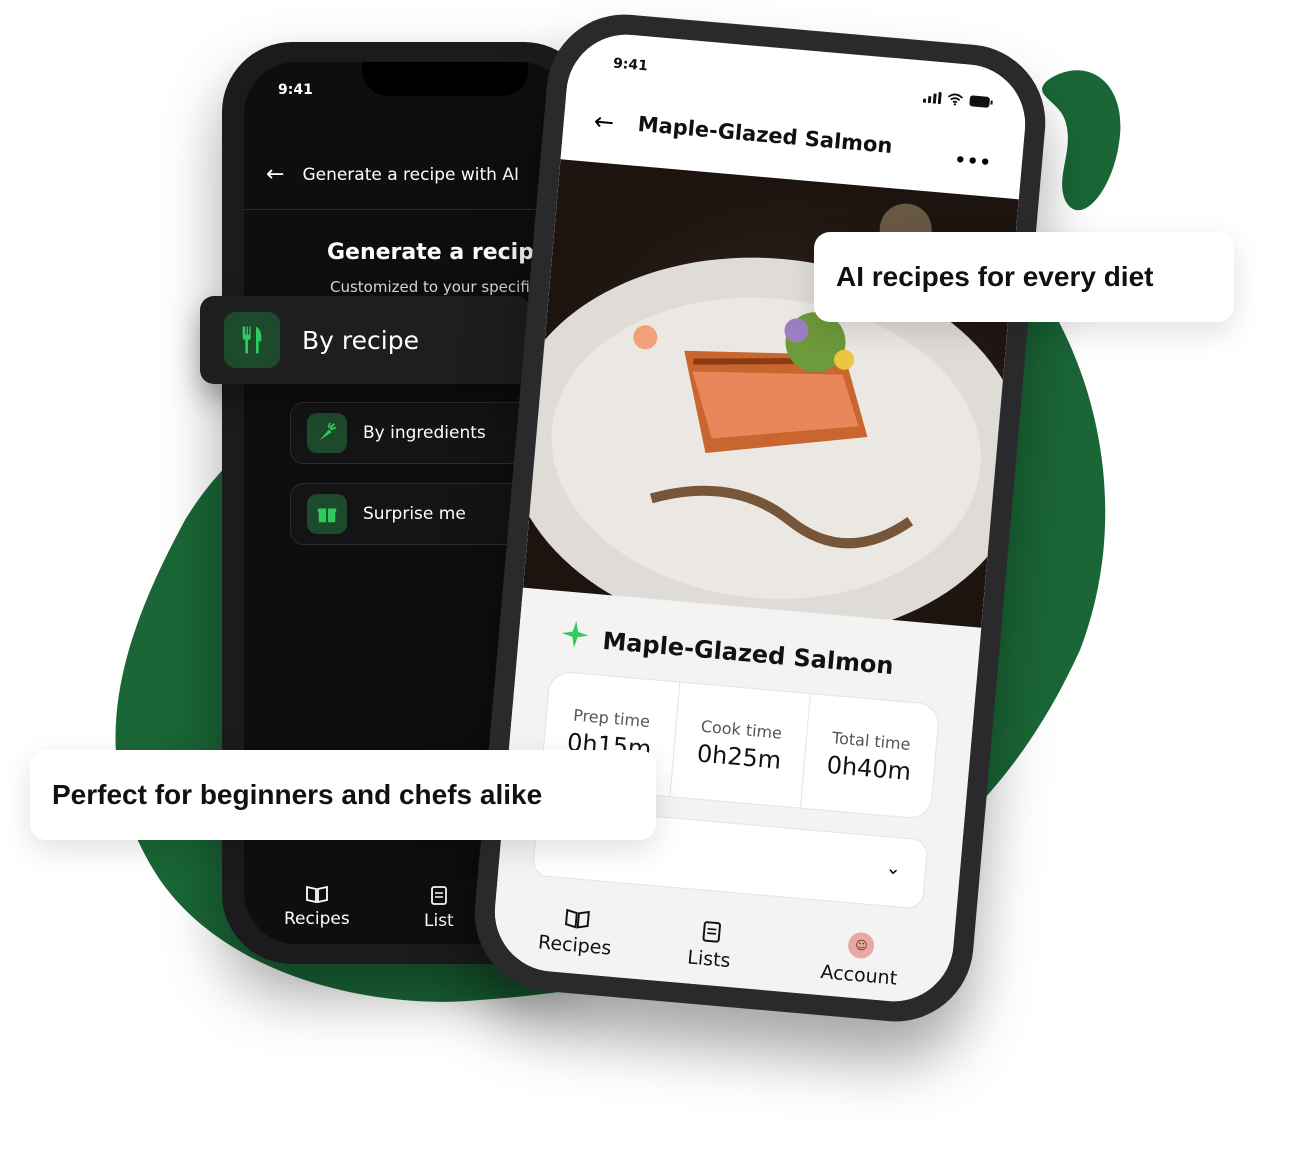  Describe the element at coordinates (408, 209) in the screenshot. I see `header-divider` at that location.